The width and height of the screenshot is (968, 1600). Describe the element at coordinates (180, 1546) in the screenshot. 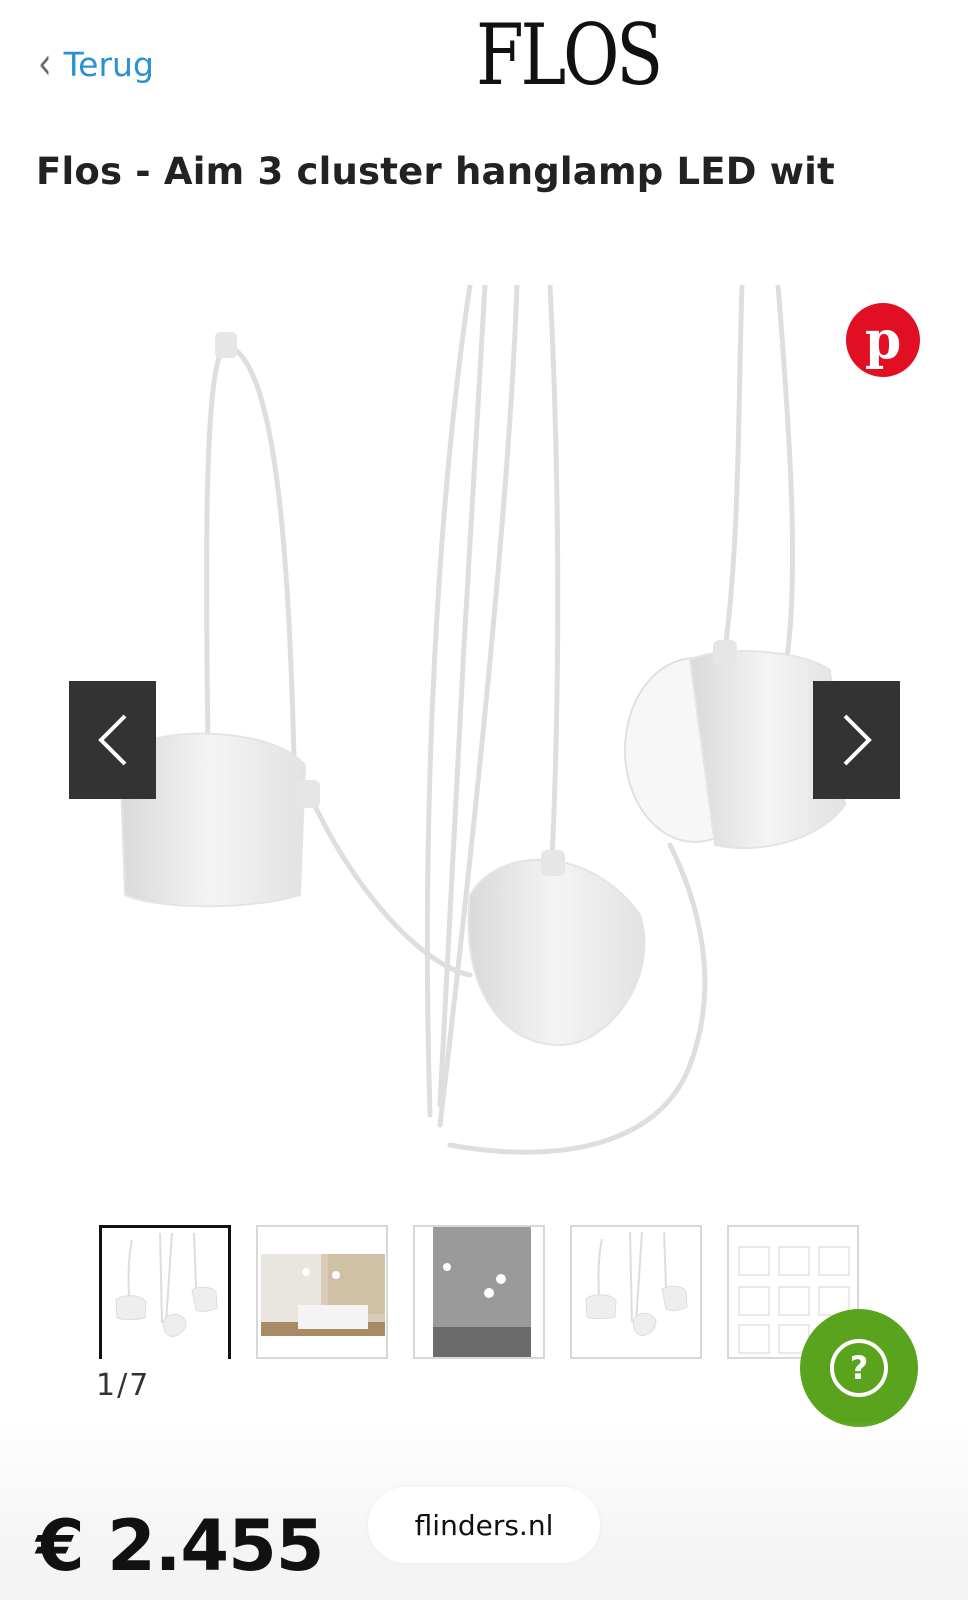

I see `product-price: € 2.455` at that location.